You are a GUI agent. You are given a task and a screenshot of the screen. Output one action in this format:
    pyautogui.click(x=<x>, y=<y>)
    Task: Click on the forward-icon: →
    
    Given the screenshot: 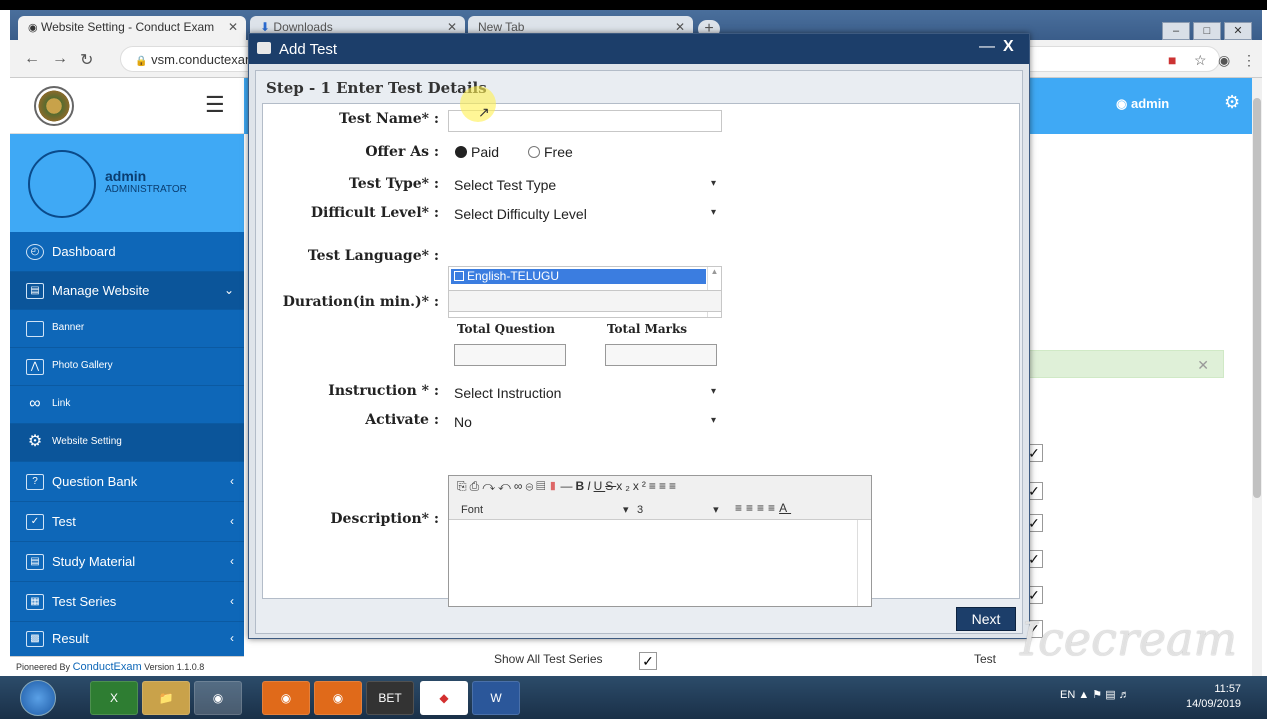 What is the action you would take?
    pyautogui.click(x=60, y=59)
    